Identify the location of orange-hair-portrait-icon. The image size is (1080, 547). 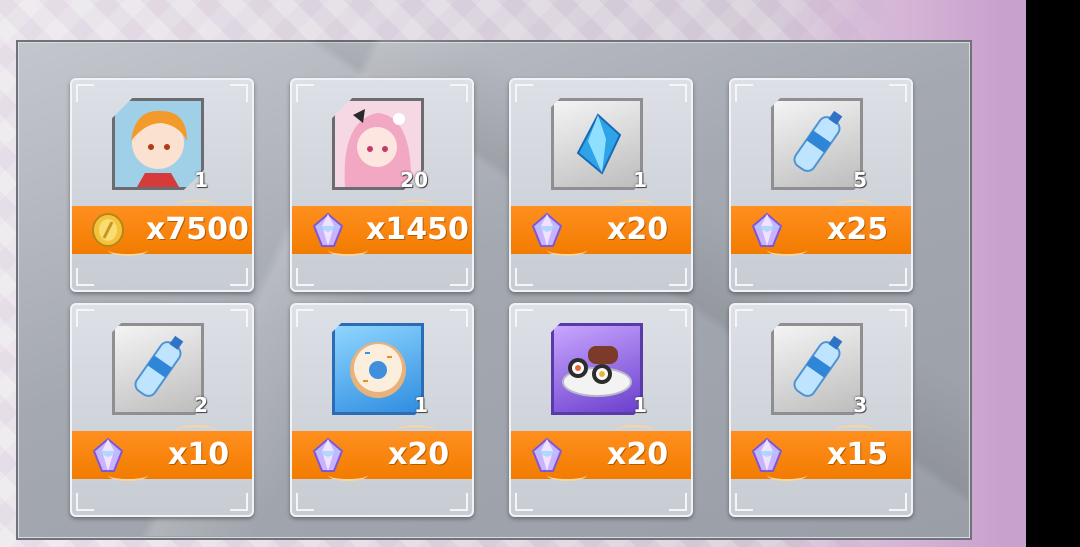
(158, 144).